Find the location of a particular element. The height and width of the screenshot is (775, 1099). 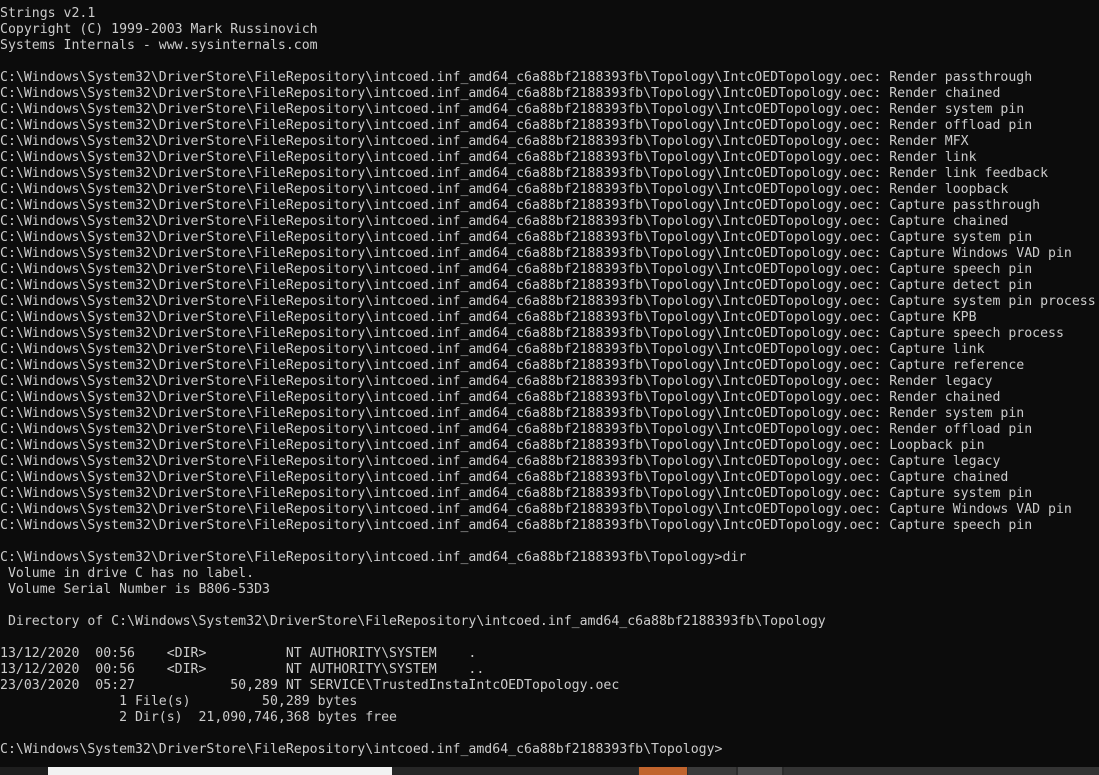

console-line: Volume in drive C has no label. is located at coordinates (127, 573).